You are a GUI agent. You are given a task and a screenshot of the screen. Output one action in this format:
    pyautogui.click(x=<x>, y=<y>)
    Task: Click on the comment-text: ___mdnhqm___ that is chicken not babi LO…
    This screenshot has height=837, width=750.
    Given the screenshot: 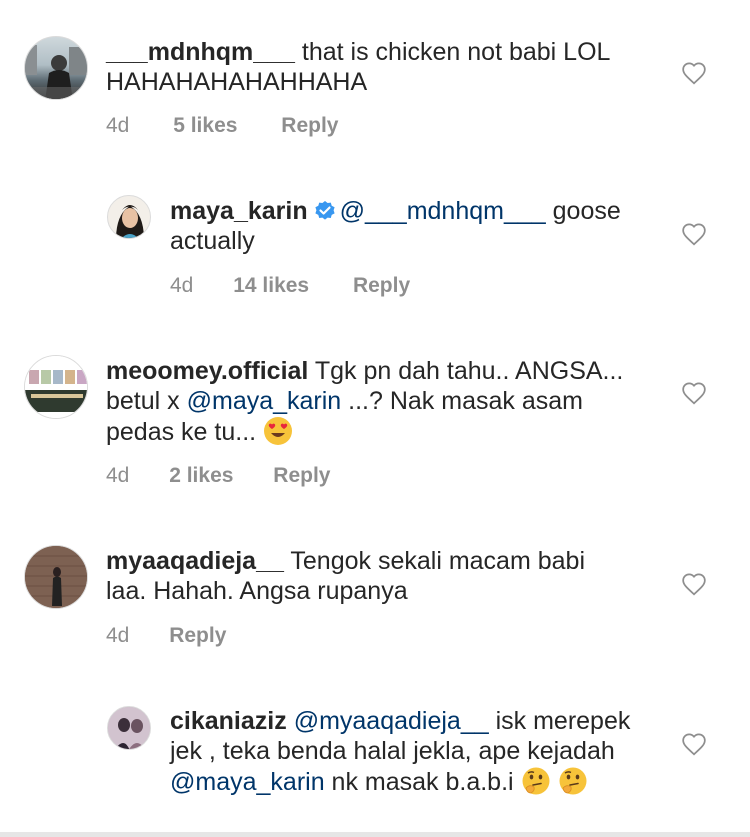 What is the action you would take?
    pyautogui.click(x=386, y=67)
    